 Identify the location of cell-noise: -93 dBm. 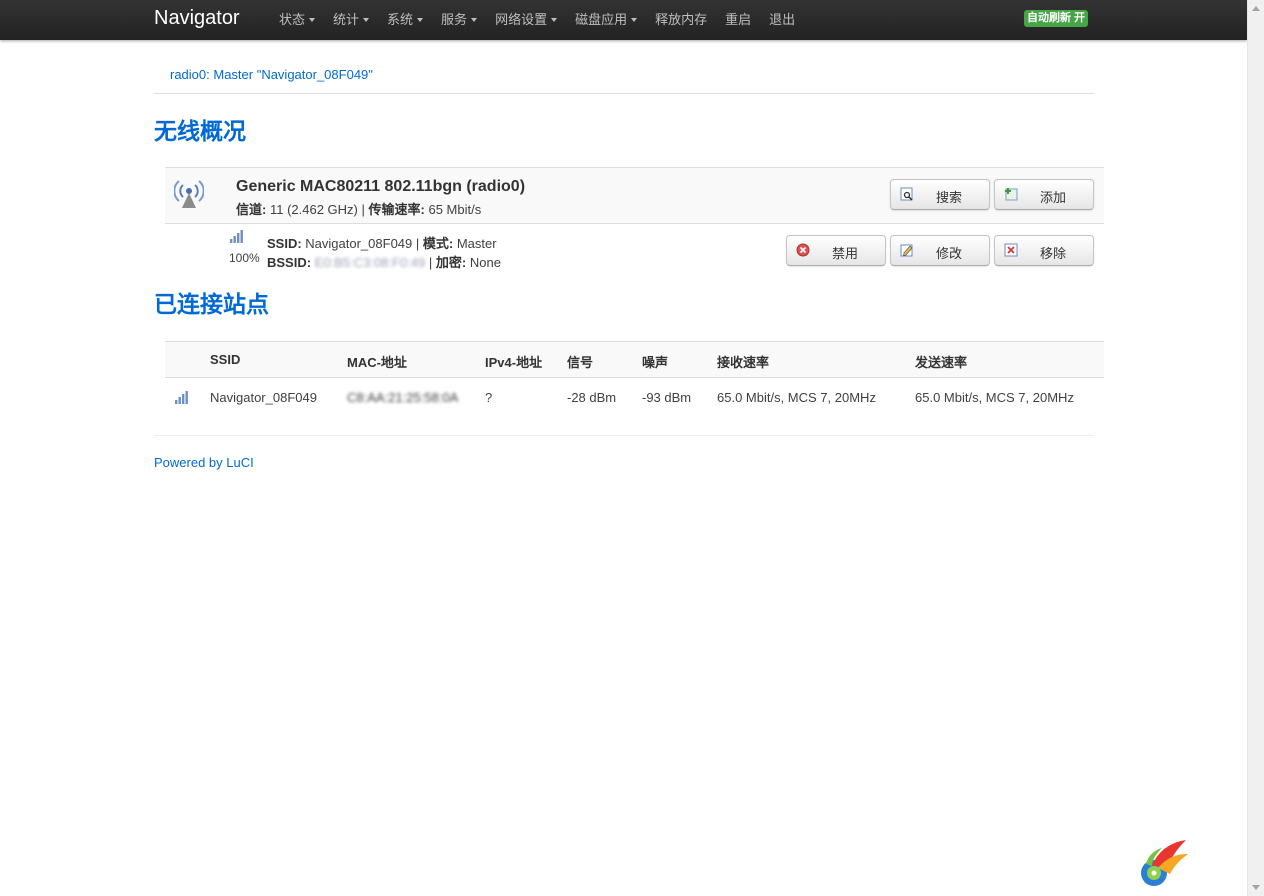
(667, 397).